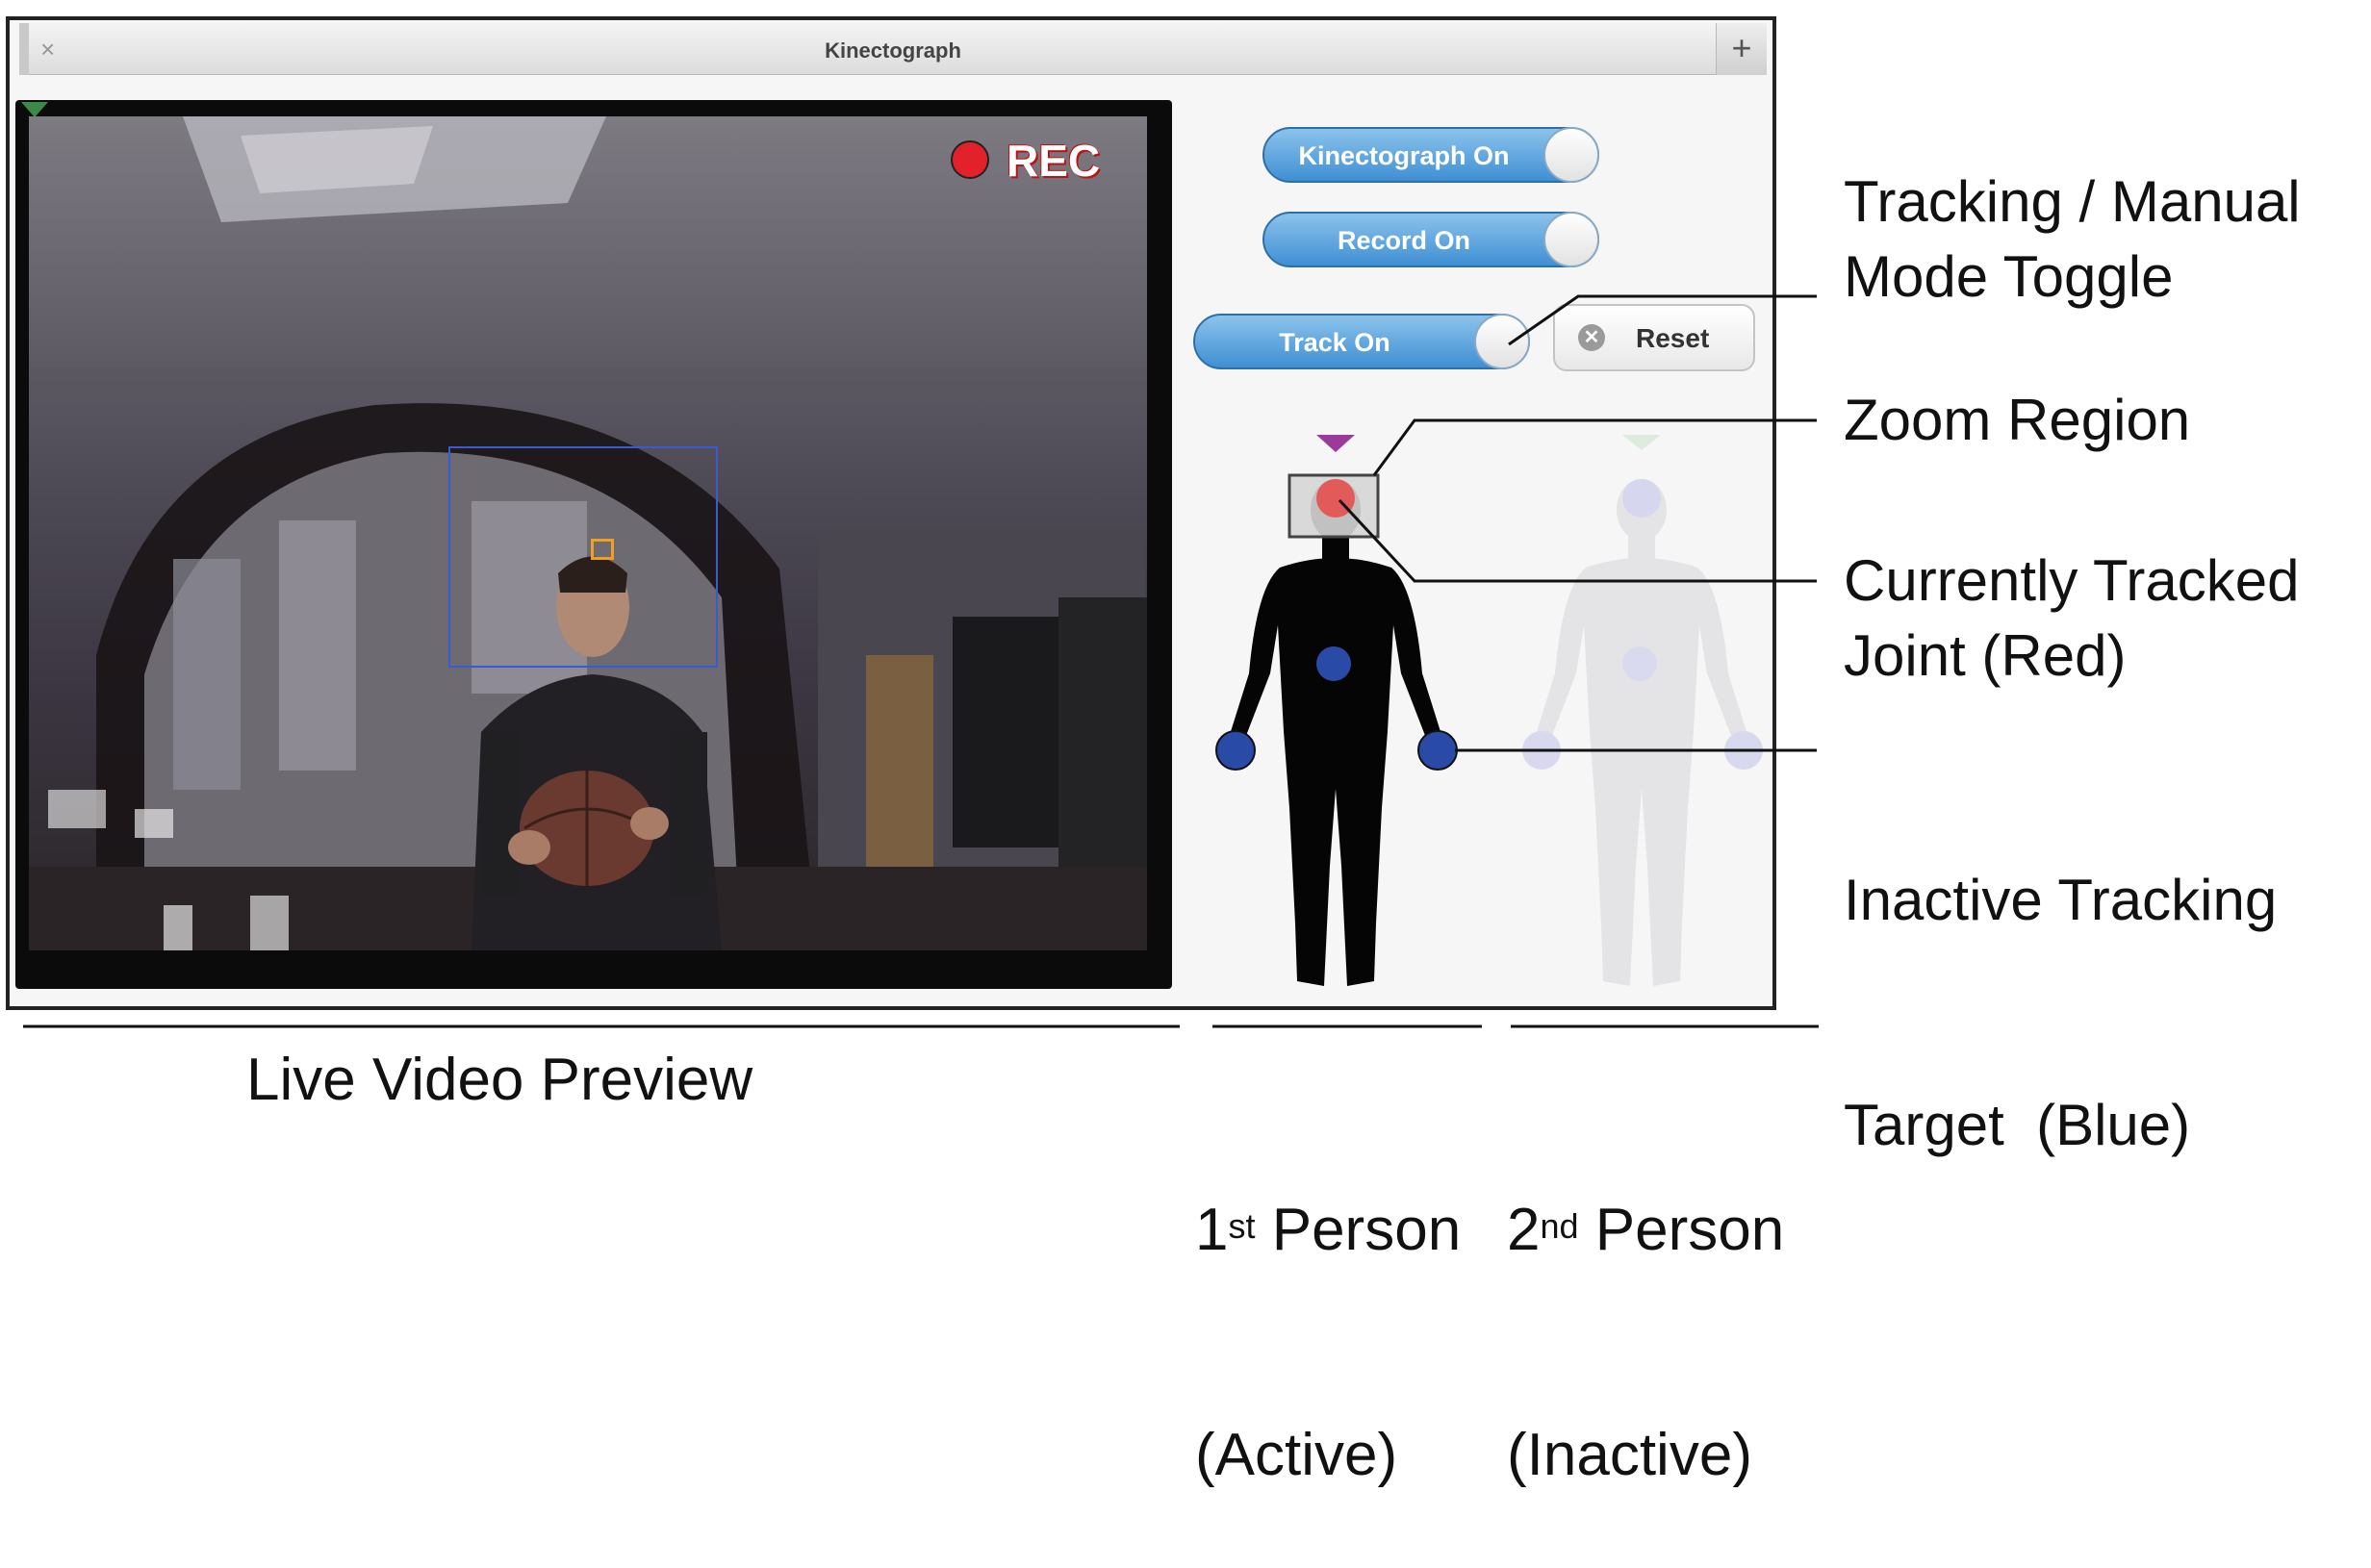 The width and height of the screenshot is (2371, 1568). Describe the element at coordinates (1242, 1226) in the screenshot. I see `first-person-suffix: st` at that location.